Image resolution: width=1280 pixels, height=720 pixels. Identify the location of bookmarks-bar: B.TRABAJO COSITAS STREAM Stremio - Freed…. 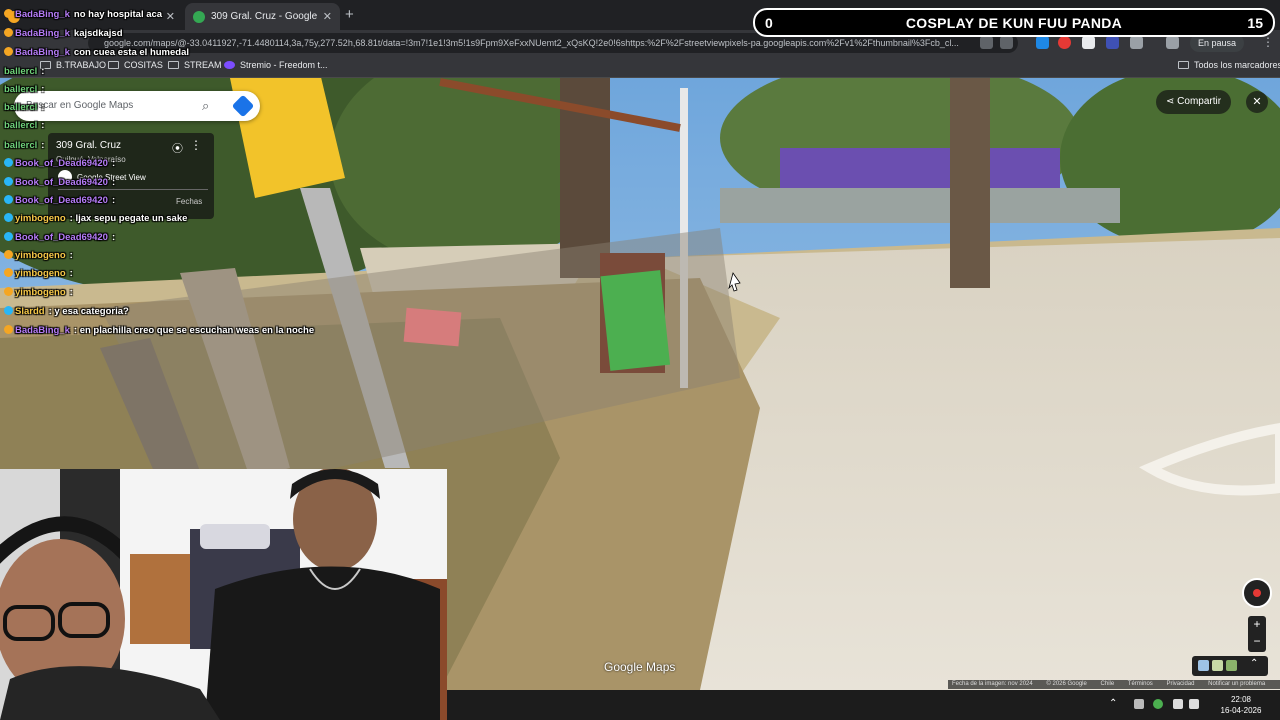
(640, 67).